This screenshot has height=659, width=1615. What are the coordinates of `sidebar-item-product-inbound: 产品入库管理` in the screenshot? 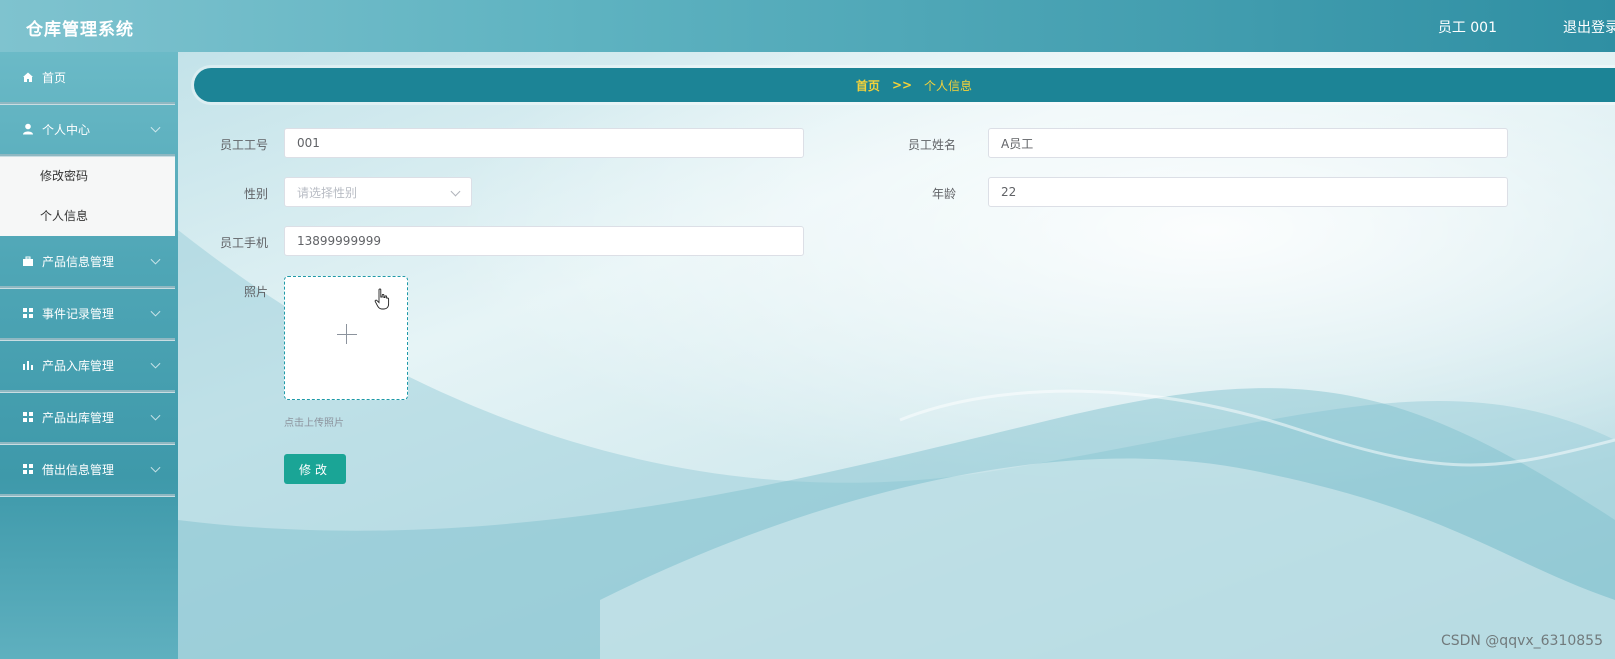 It's located at (87, 366).